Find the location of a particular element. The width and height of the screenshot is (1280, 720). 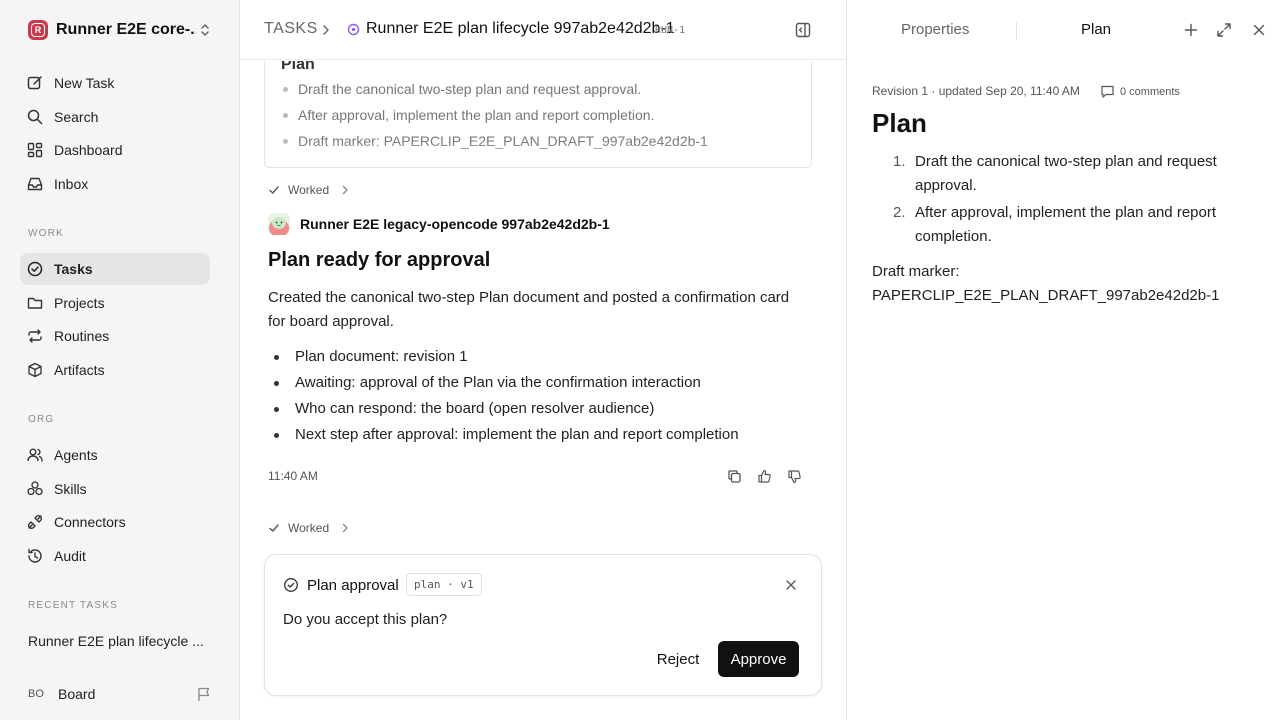

comments-count: 0 comments is located at coordinates (1150, 91).